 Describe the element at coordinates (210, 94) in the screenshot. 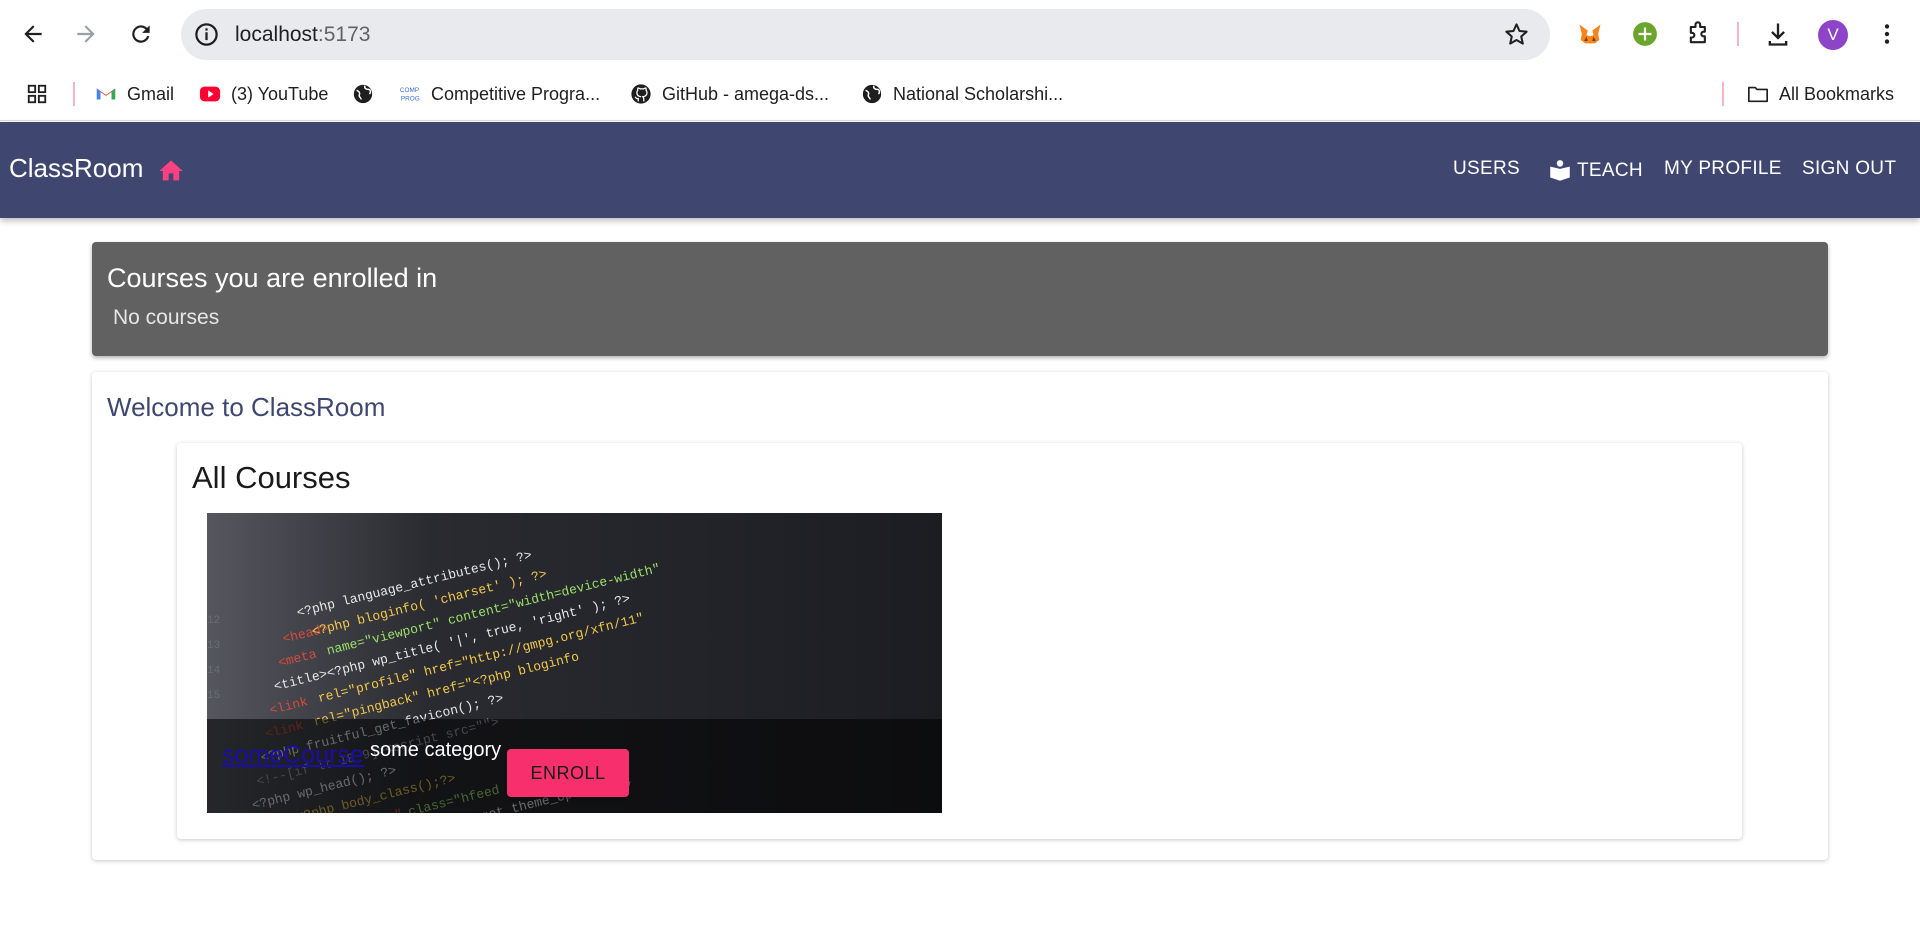

I see `youtube-icon` at that location.